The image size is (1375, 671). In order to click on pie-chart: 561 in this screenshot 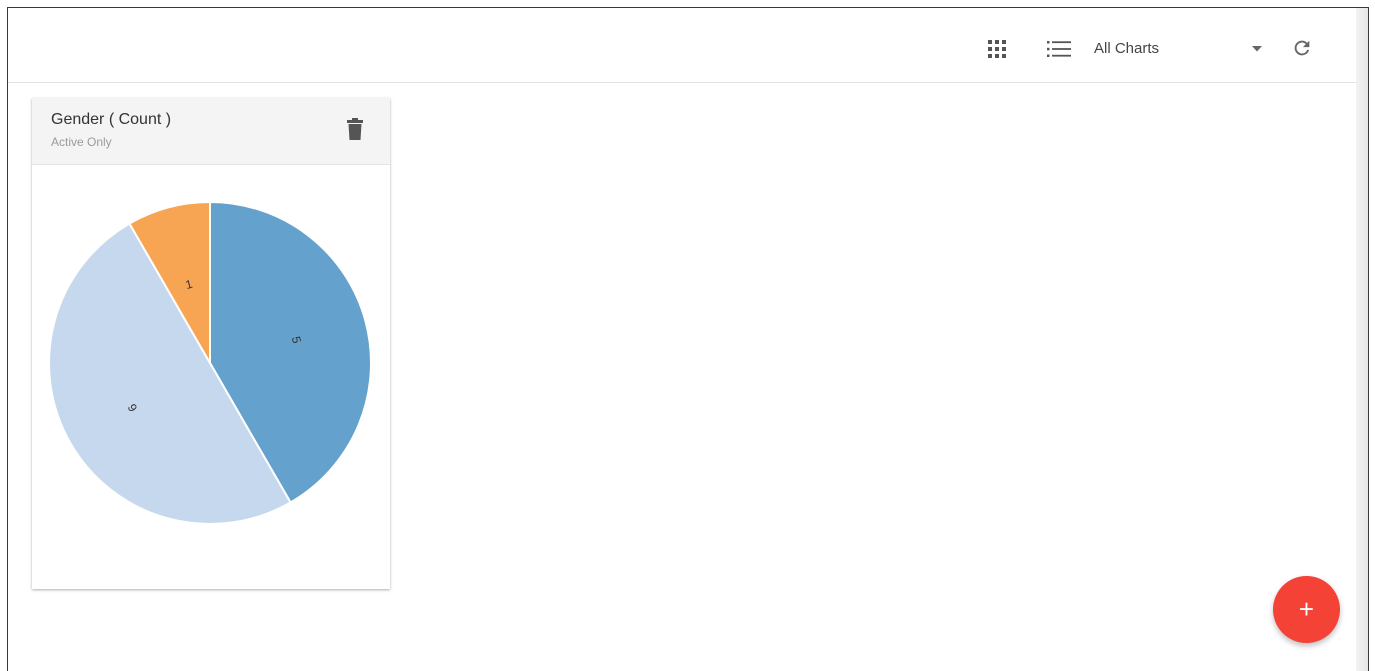, I will do `click(210, 362)`.